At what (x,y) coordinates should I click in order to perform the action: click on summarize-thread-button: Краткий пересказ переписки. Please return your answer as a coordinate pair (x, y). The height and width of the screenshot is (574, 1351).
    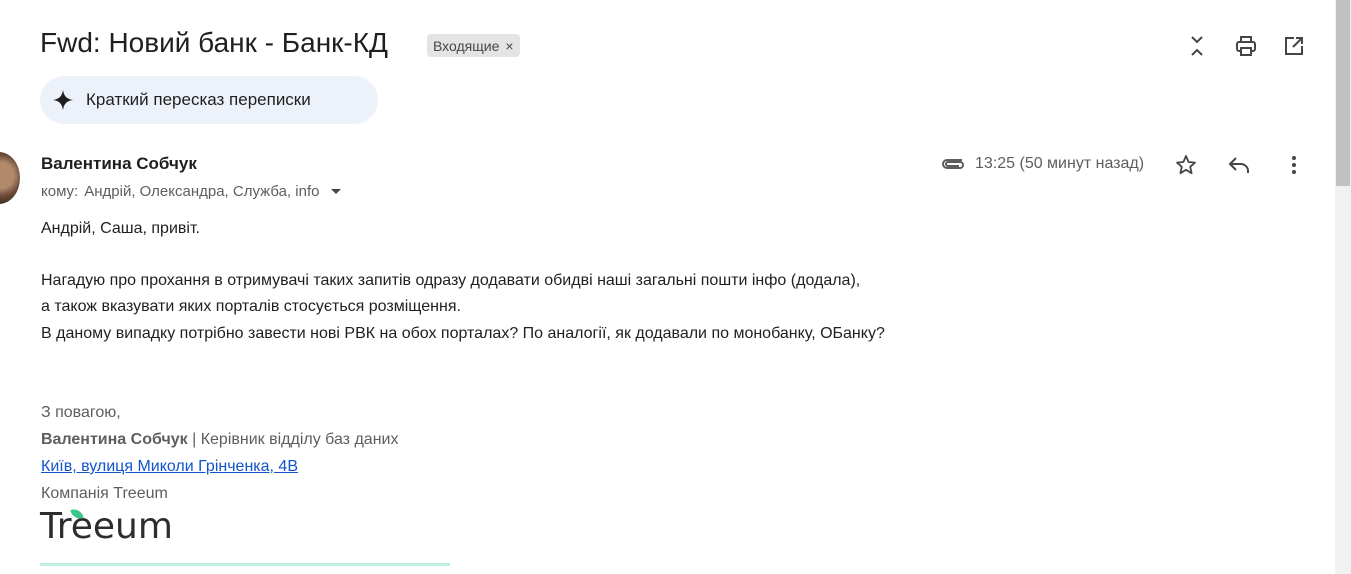
    Looking at the image, I should click on (209, 100).